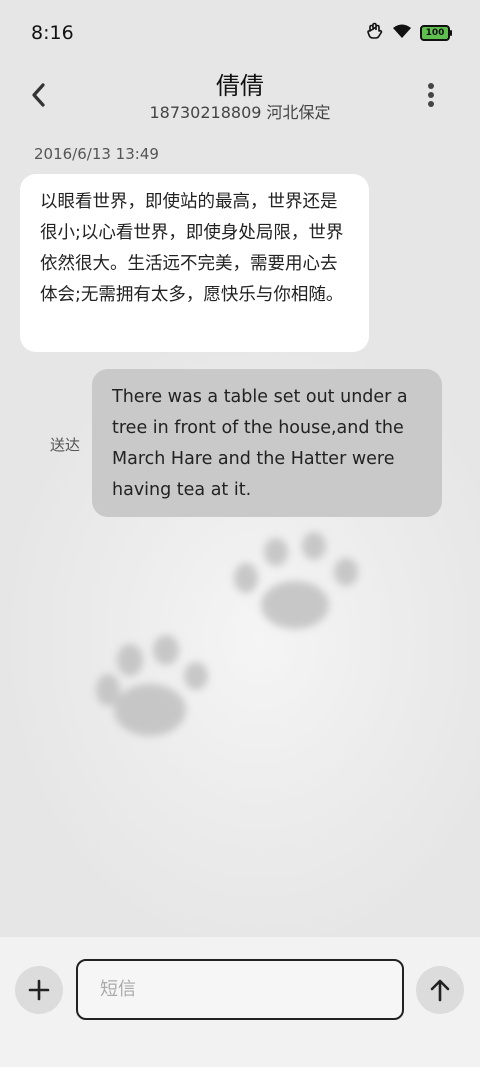 The image size is (480, 1067). Describe the element at coordinates (240, 101) in the screenshot. I see `conversation-header: 倩倩 18730218809 河北保定` at that location.